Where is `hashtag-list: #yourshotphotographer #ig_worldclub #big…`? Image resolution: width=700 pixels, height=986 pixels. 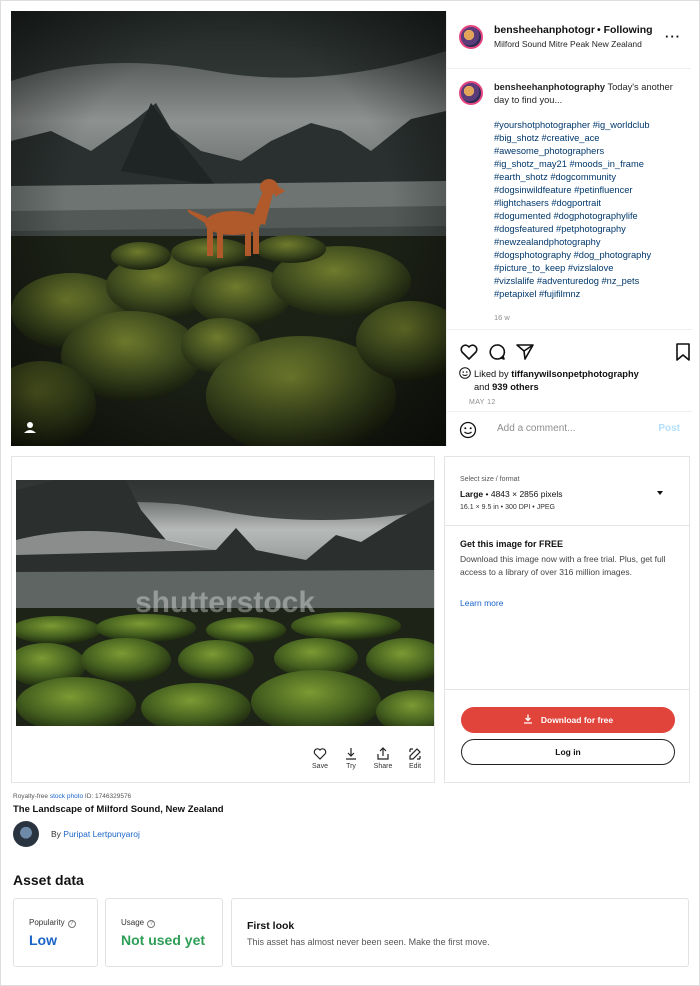 hashtag-list: #yourshotphotographer #ig_worldclub #big… is located at coordinates (591, 210).